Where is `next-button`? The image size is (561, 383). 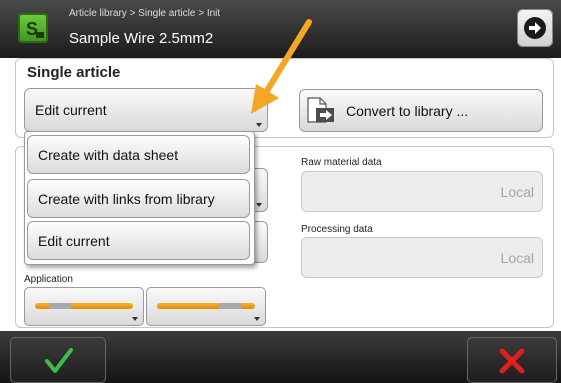 next-button is located at coordinates (535, 28).